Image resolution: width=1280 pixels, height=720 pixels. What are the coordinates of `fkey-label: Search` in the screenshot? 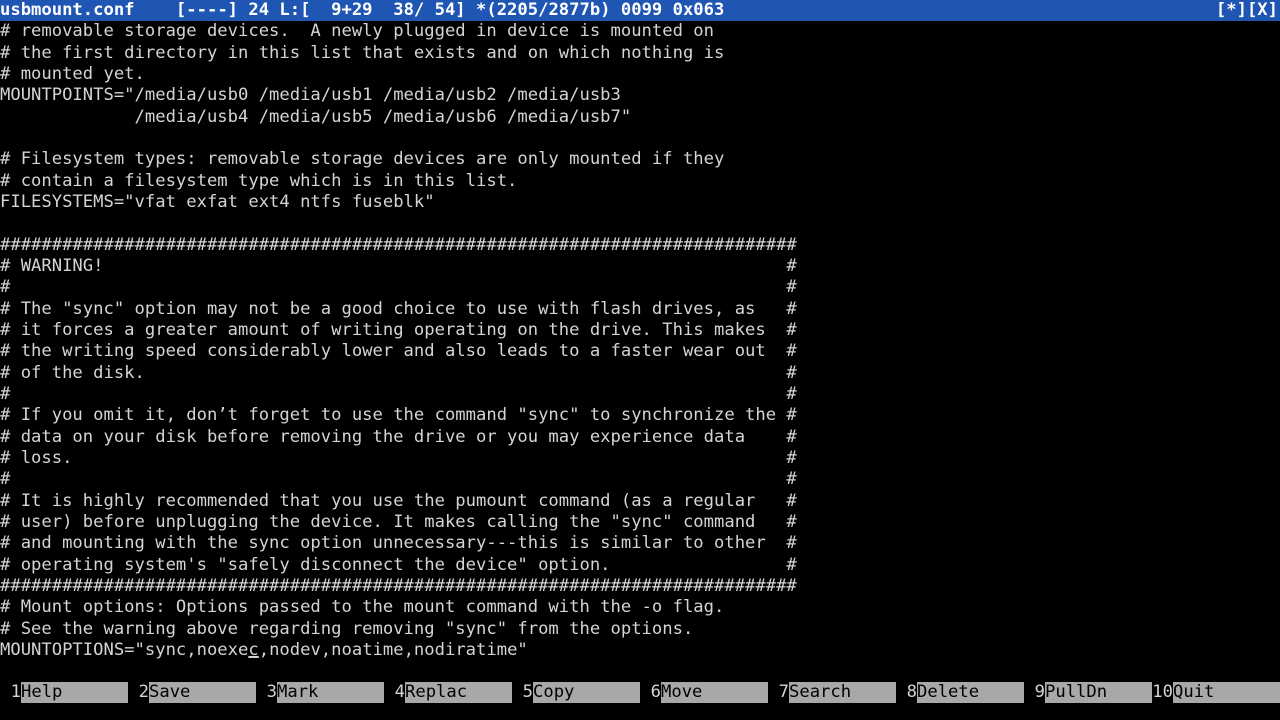 It's located at (842, 693).